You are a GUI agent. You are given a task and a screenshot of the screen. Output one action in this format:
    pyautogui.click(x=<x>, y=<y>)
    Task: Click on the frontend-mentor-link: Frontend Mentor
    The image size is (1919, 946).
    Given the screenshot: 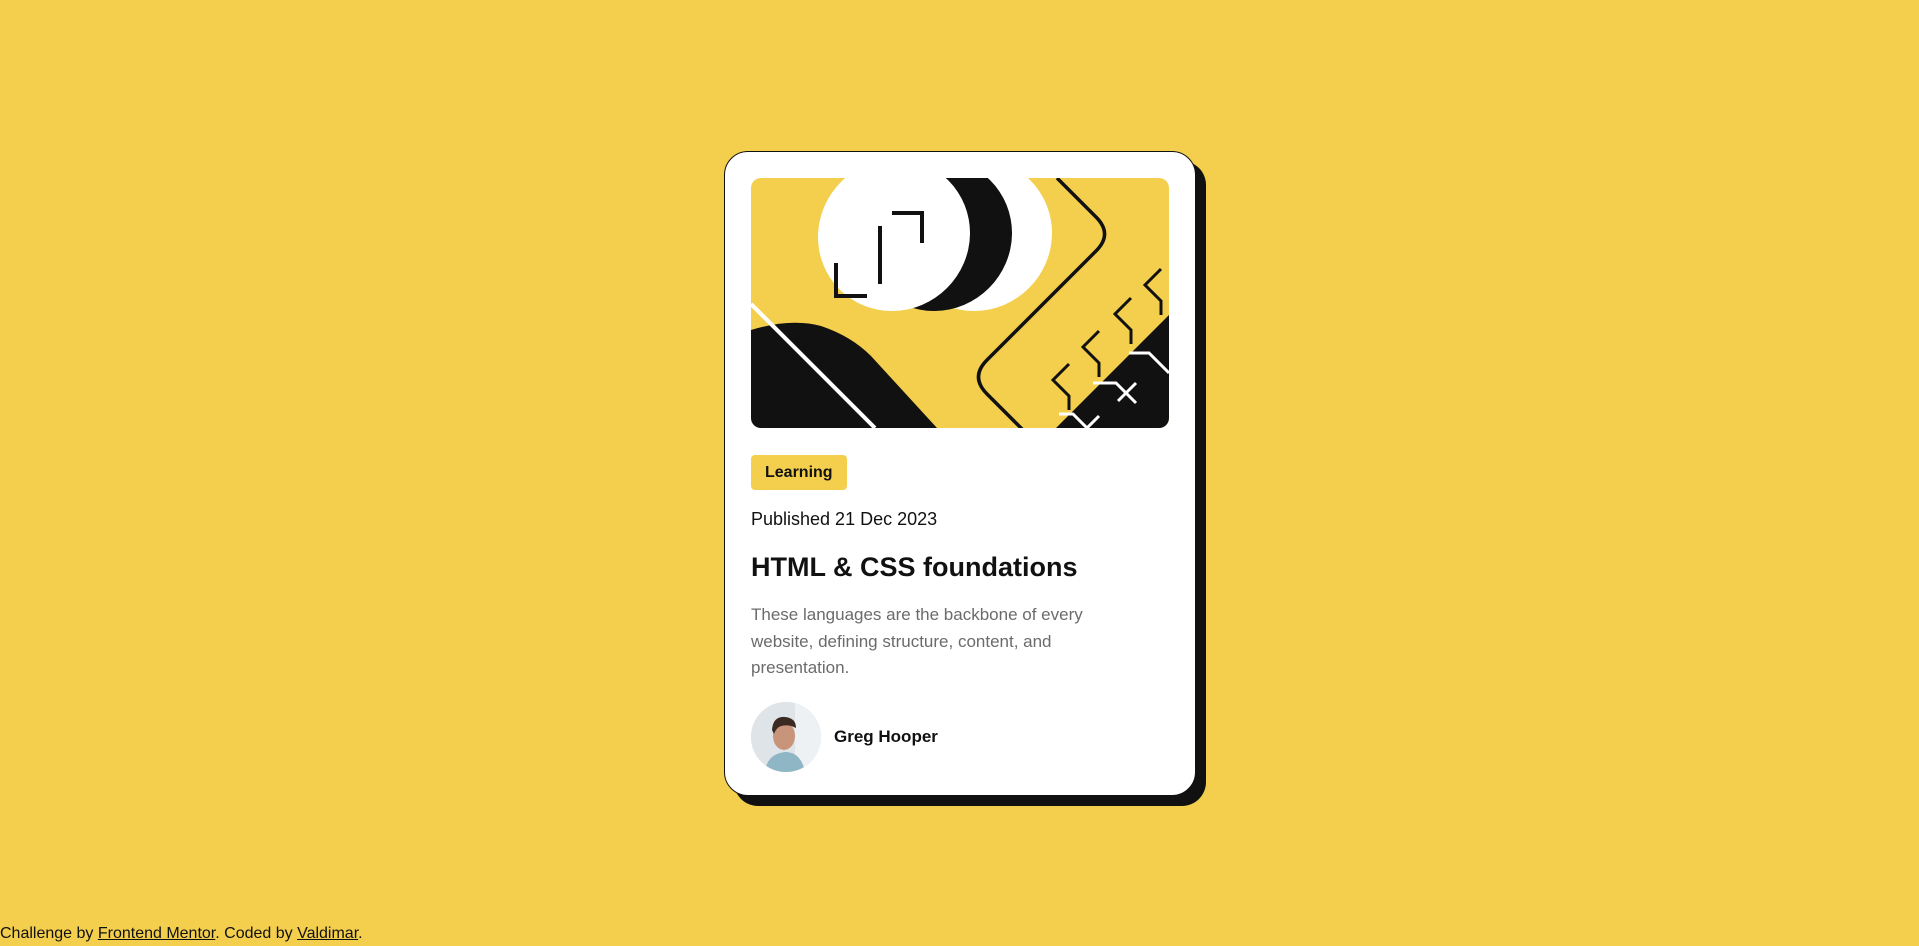 What is the action you would take?
    pyautogui.click(x=156, y=933)
    